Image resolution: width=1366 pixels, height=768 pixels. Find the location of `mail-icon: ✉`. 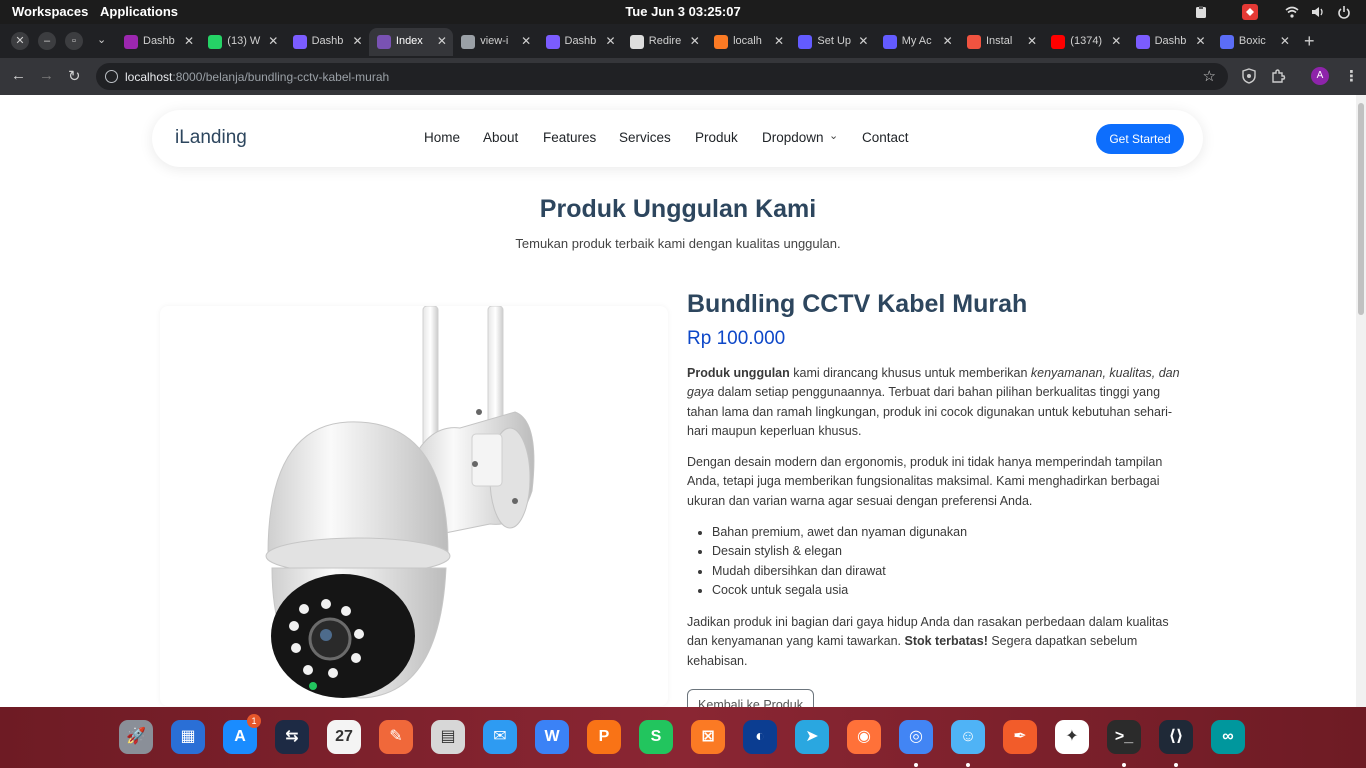

mail-icon: ✉ is located at coordinates (500, 737).